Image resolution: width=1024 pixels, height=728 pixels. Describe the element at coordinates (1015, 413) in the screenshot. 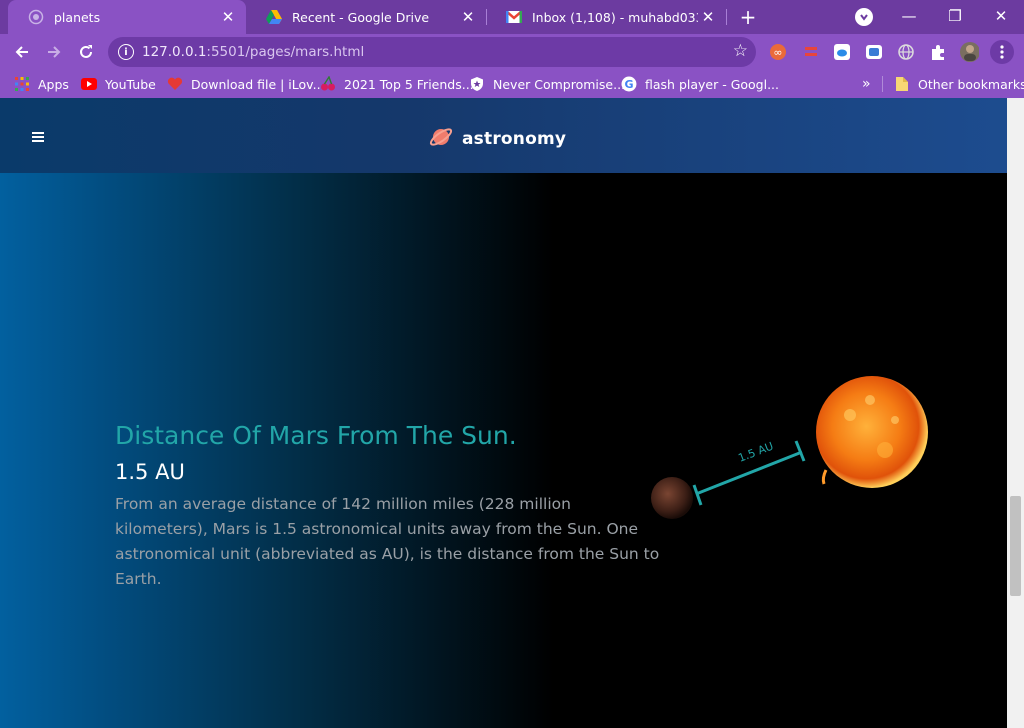

I see `page-scrollbar` at that location.